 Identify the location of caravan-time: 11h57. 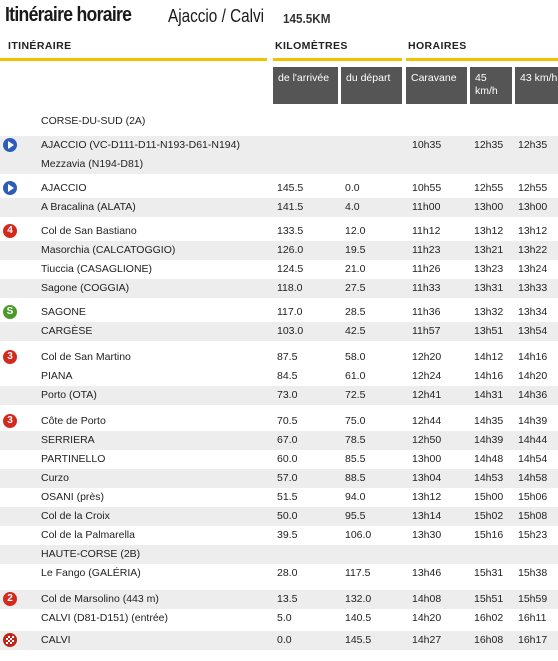
(426, 331).